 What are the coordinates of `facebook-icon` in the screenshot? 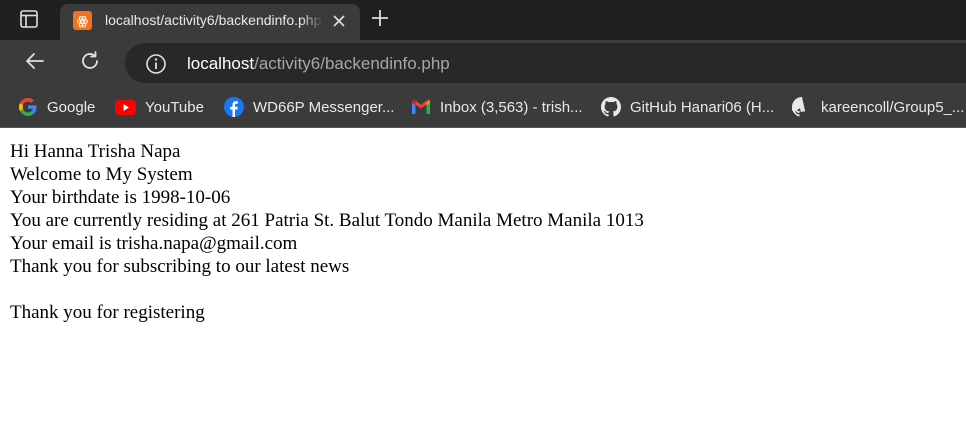 It's located at (233, 107).